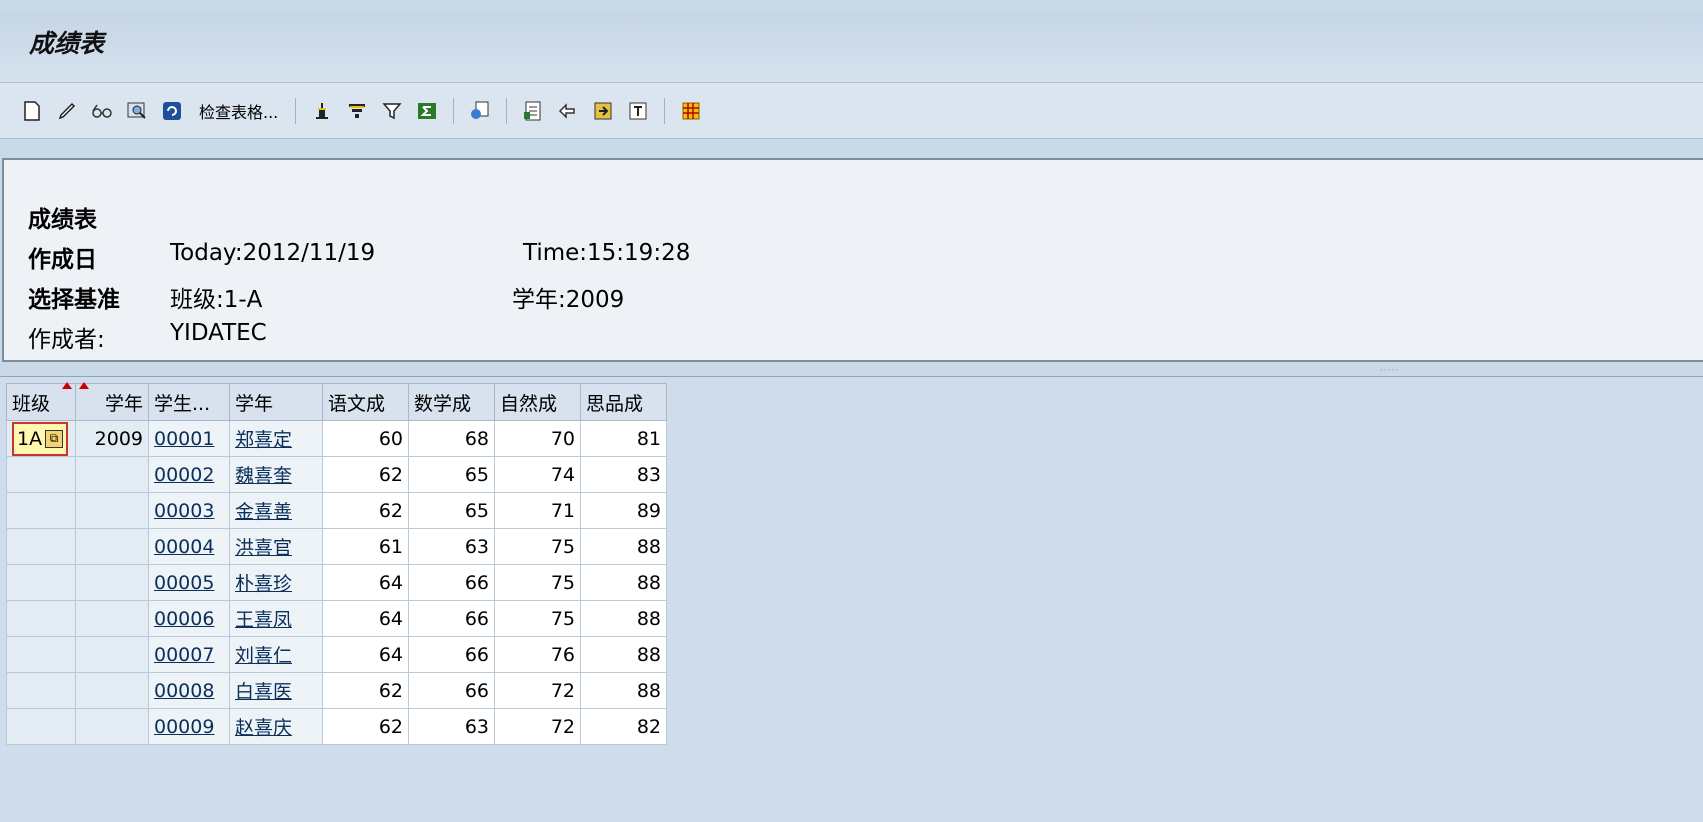 This screenshot has width=1703, height=822. Describe the element at coordinates (189, 726) in the screenshot. I see `student-id-cell: 00009` at that location.